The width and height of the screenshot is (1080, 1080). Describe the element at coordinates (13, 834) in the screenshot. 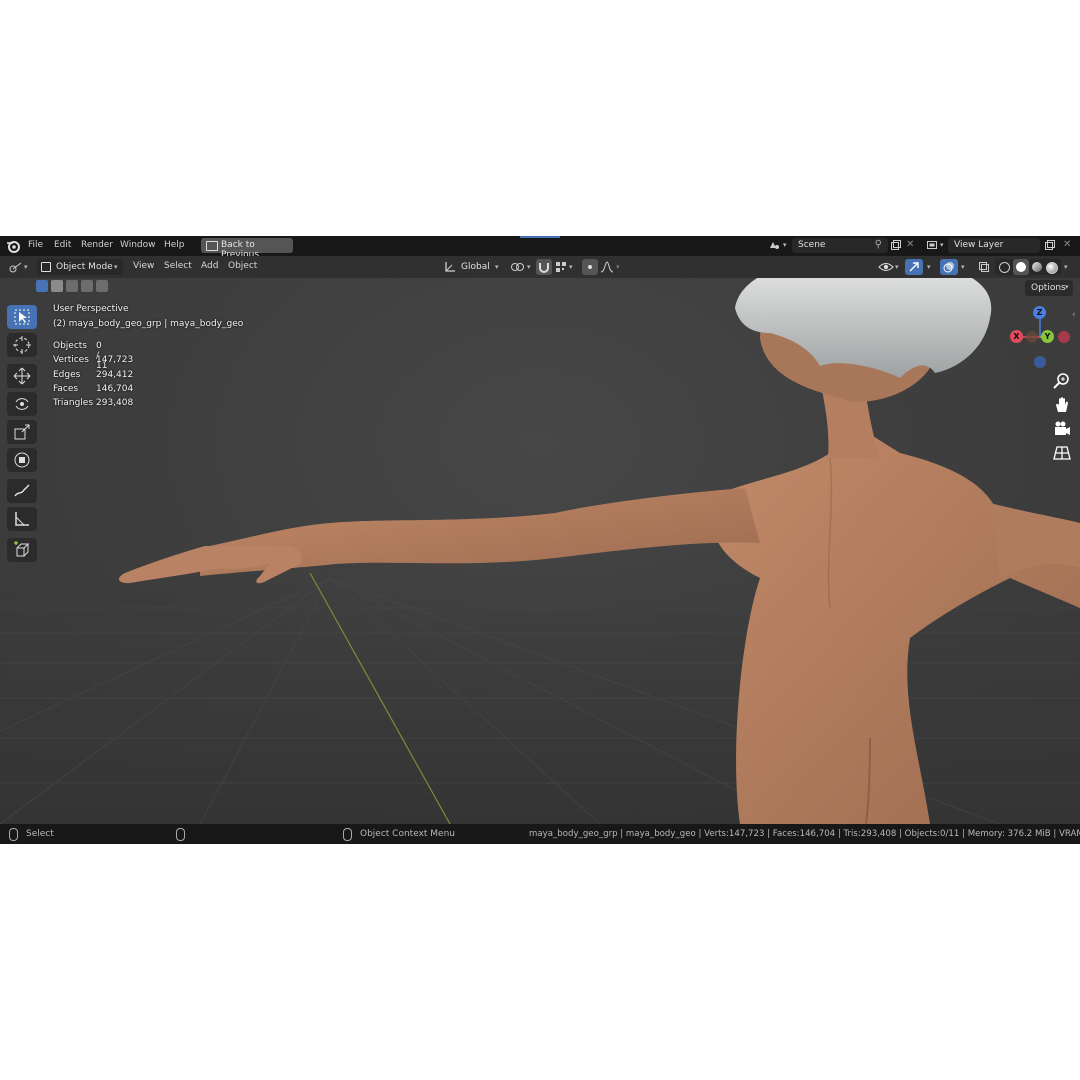

I see `left-mouse-icon` at that location.